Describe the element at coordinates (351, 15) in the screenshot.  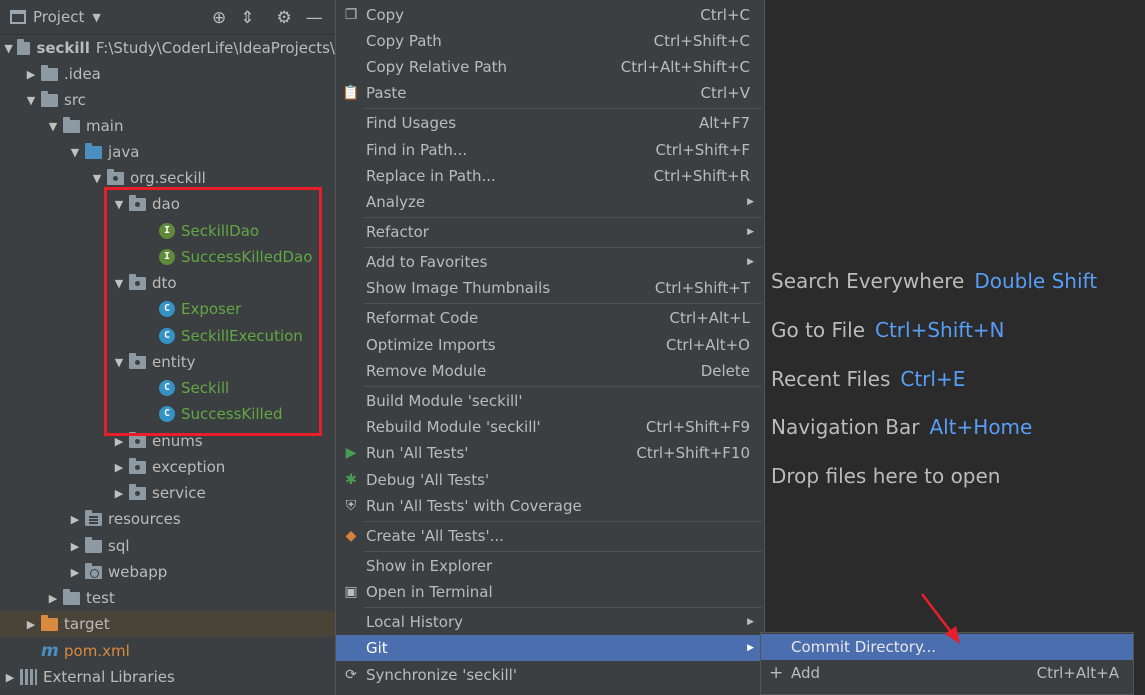
I see `copy-icon: ❐` at that location.